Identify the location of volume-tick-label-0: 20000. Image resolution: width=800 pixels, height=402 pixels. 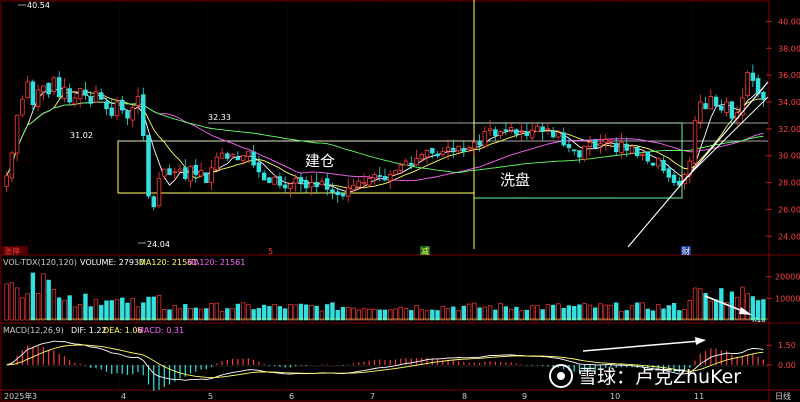
(787, 277).